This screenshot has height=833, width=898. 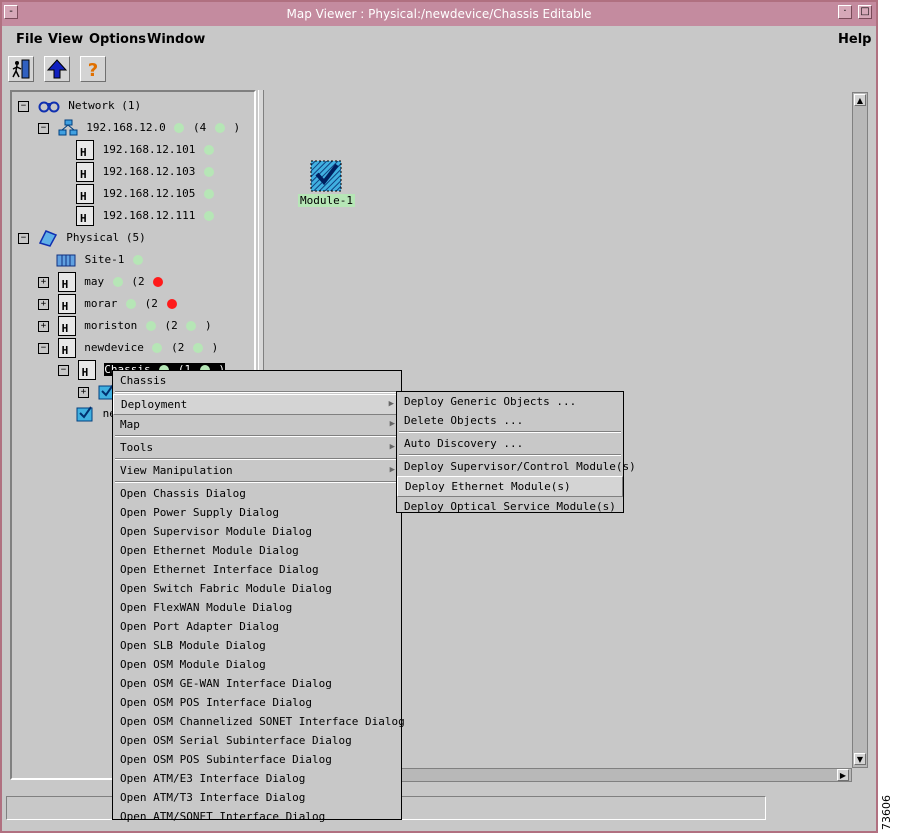 I want to click on status-alarm-icon, so click(x=158, y=282).